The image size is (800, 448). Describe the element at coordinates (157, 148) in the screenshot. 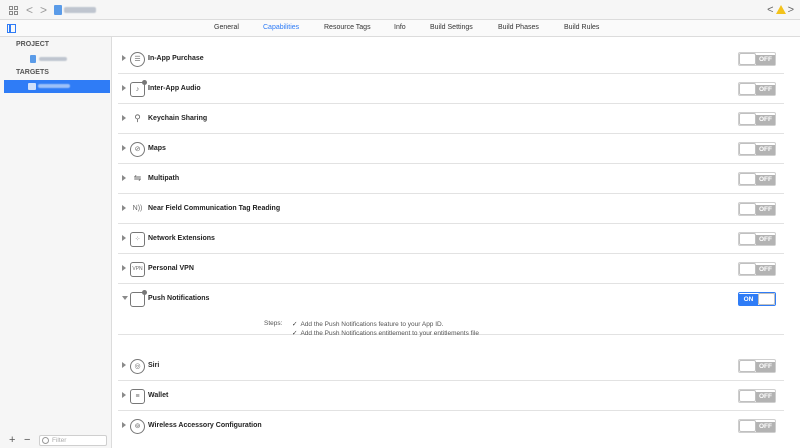

I see `capability-label: Maps` at that location.